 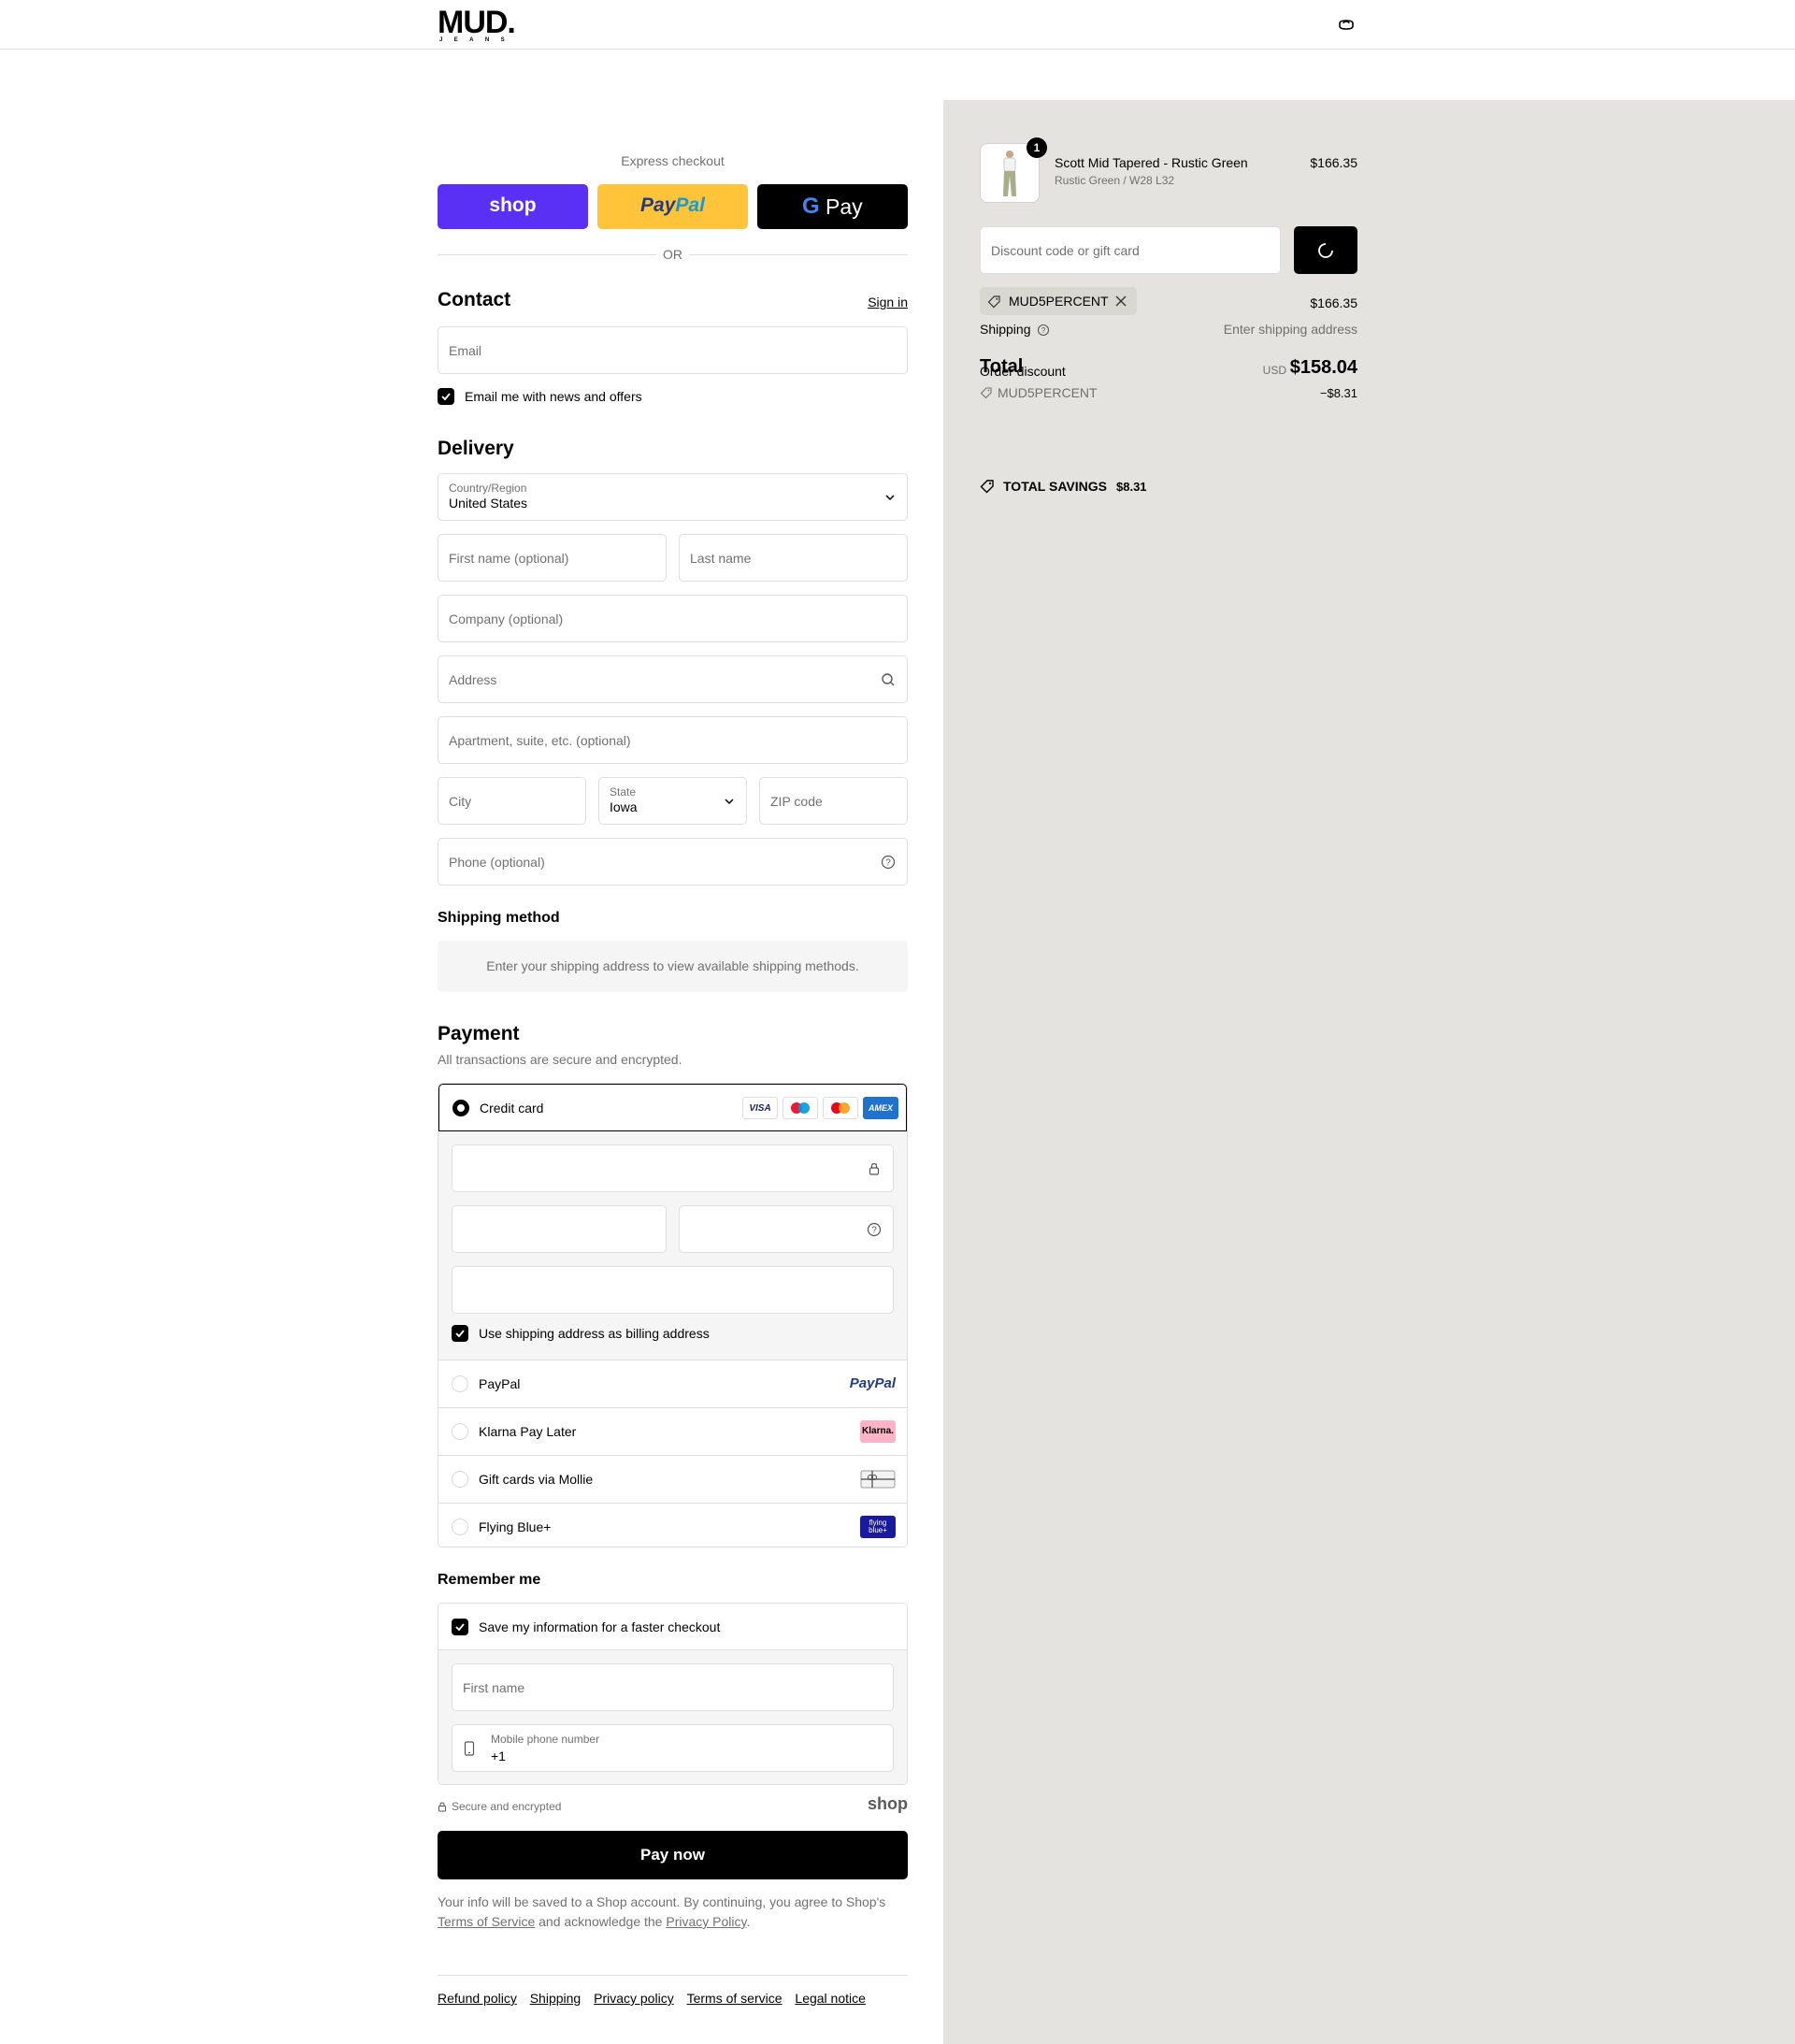 What do you see at coordinates (658, 205) in the screenshot?
I see `paypal-pay: Pay` at bounding box center [658, 205].